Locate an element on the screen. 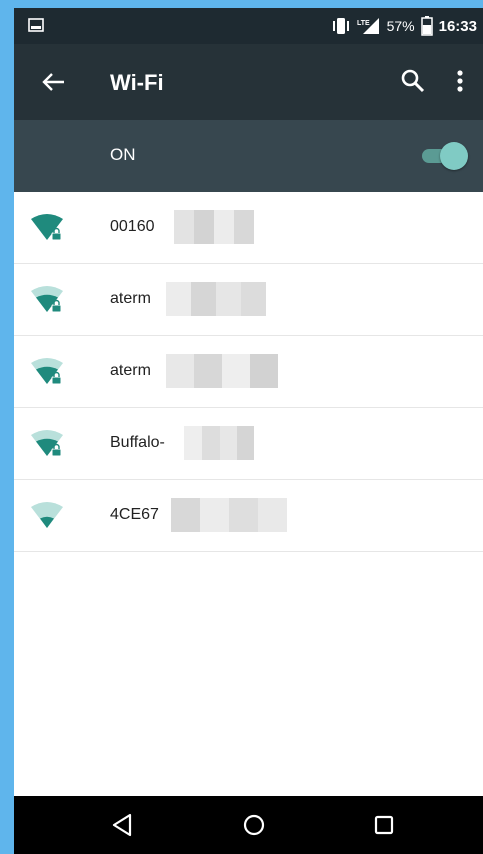 The image size is (483, 854). switch-state-label: ON is located at coordinates (123, 154).